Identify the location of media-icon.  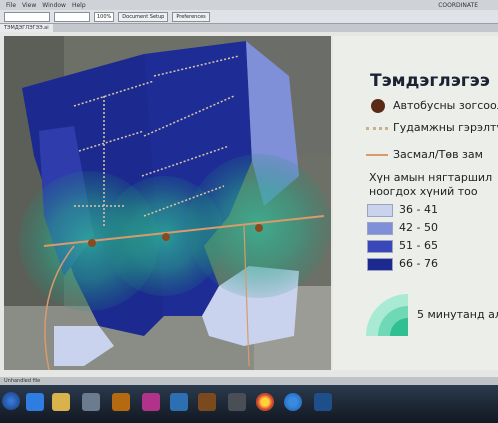
(91, 402).